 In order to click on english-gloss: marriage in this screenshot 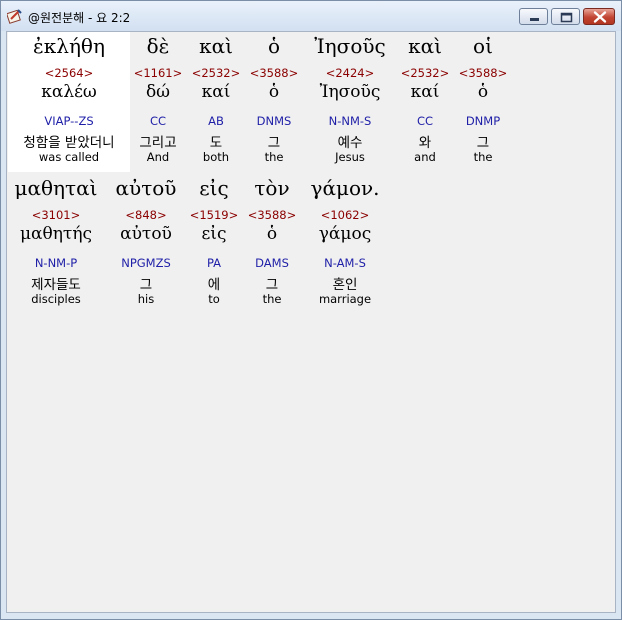, I will do `click(345, 299)`.